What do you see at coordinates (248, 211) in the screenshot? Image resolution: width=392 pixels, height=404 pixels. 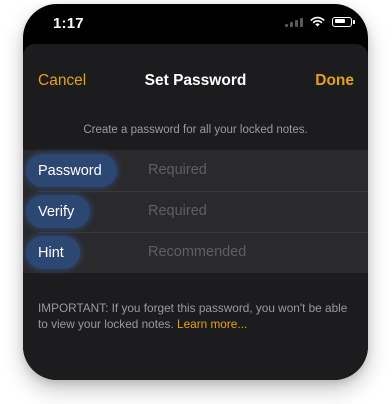 I see `verify-field` at bounding box center [248, 211].